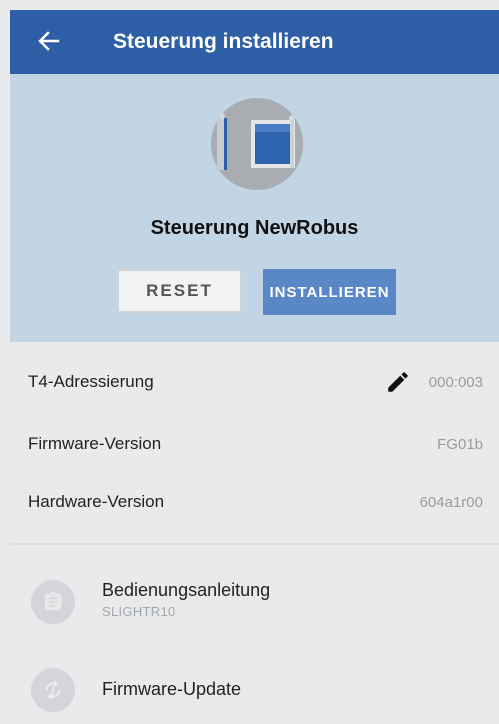 The image size is (499, 724). I want to click on detail-value: 000:003, so click(455, 382).